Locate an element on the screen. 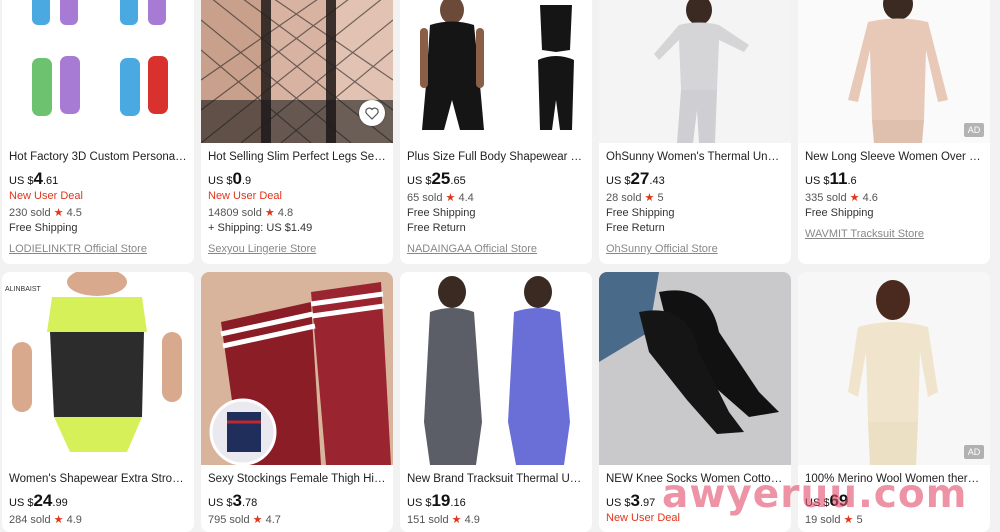 The width and height of the screenshot is (1000, 532). price-integer: 0 is located at coordinates (237, 178).